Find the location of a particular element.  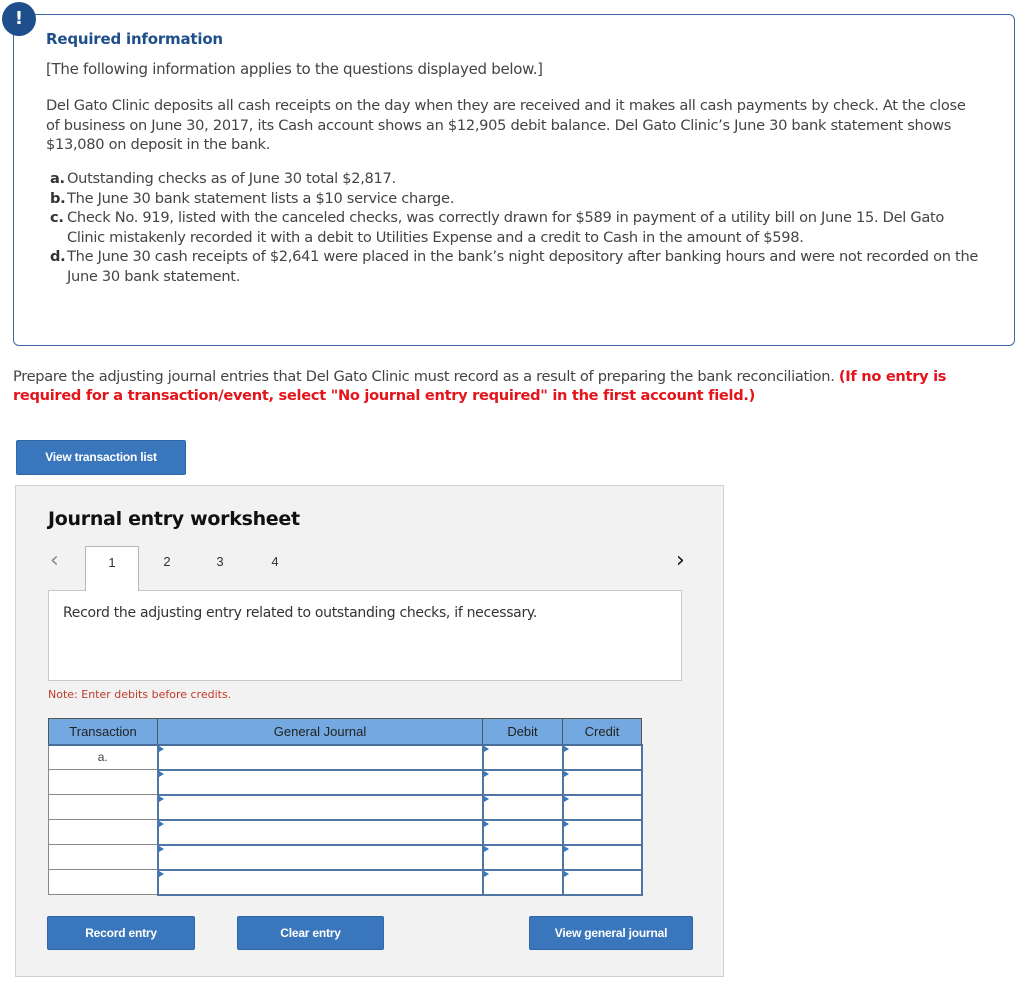

previous-chevron-icon: ‹ is located at coordinates (54, 560).